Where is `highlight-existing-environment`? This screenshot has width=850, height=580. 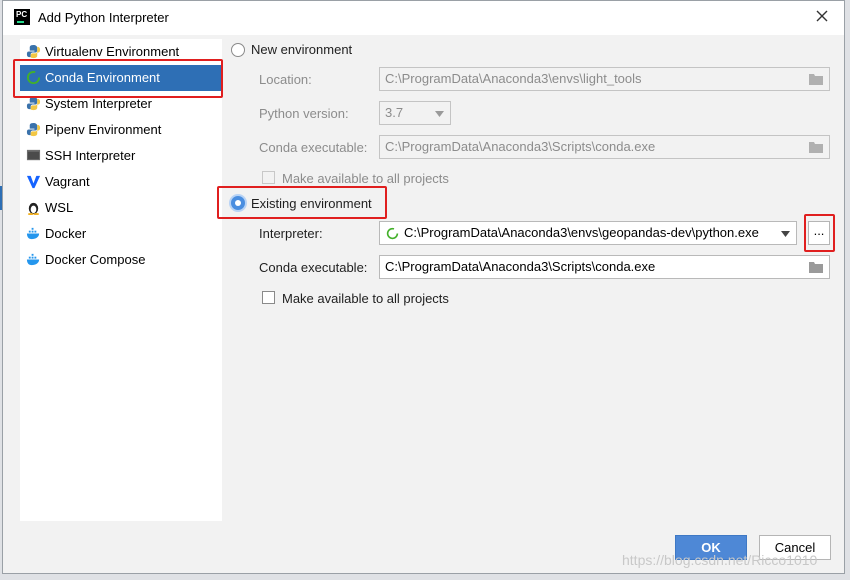 highlight-existing-environment is located at coordinates (302, 202).